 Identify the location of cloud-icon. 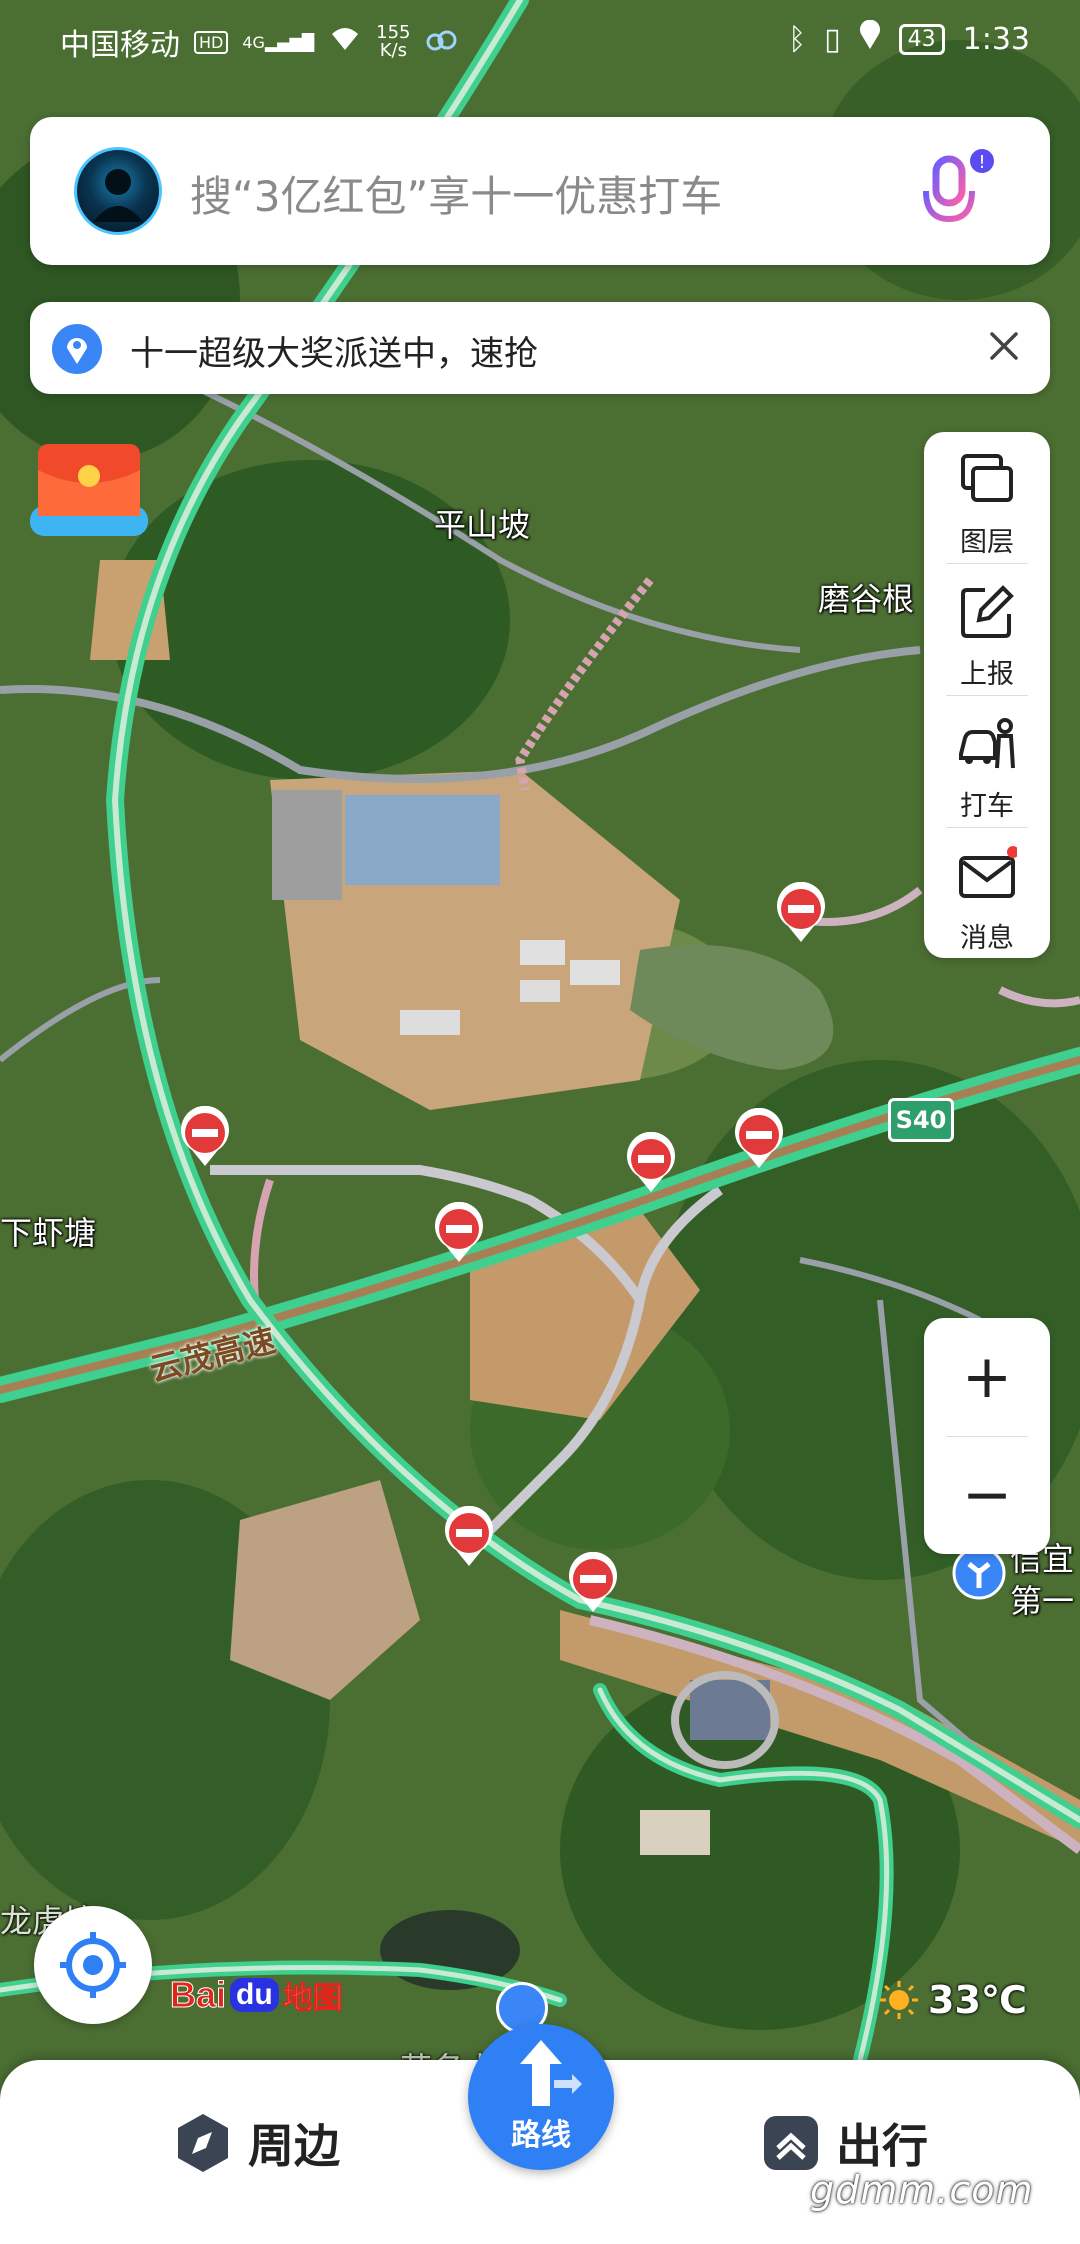
(442, 42).